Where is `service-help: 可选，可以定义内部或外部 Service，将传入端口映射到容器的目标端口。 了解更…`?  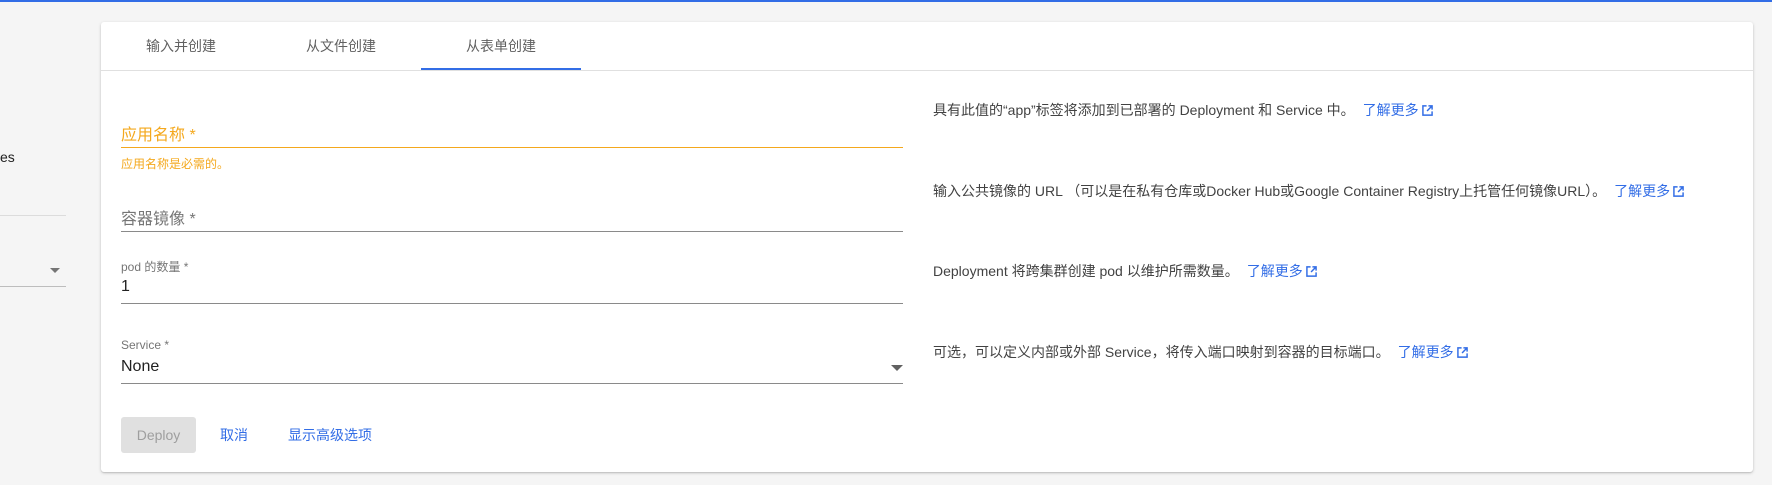 service-help: 可选，可以定义内部或外部 Service，将传入端口映射到容器的目标端口。 了解更… is located at coordinates (1200, 352).